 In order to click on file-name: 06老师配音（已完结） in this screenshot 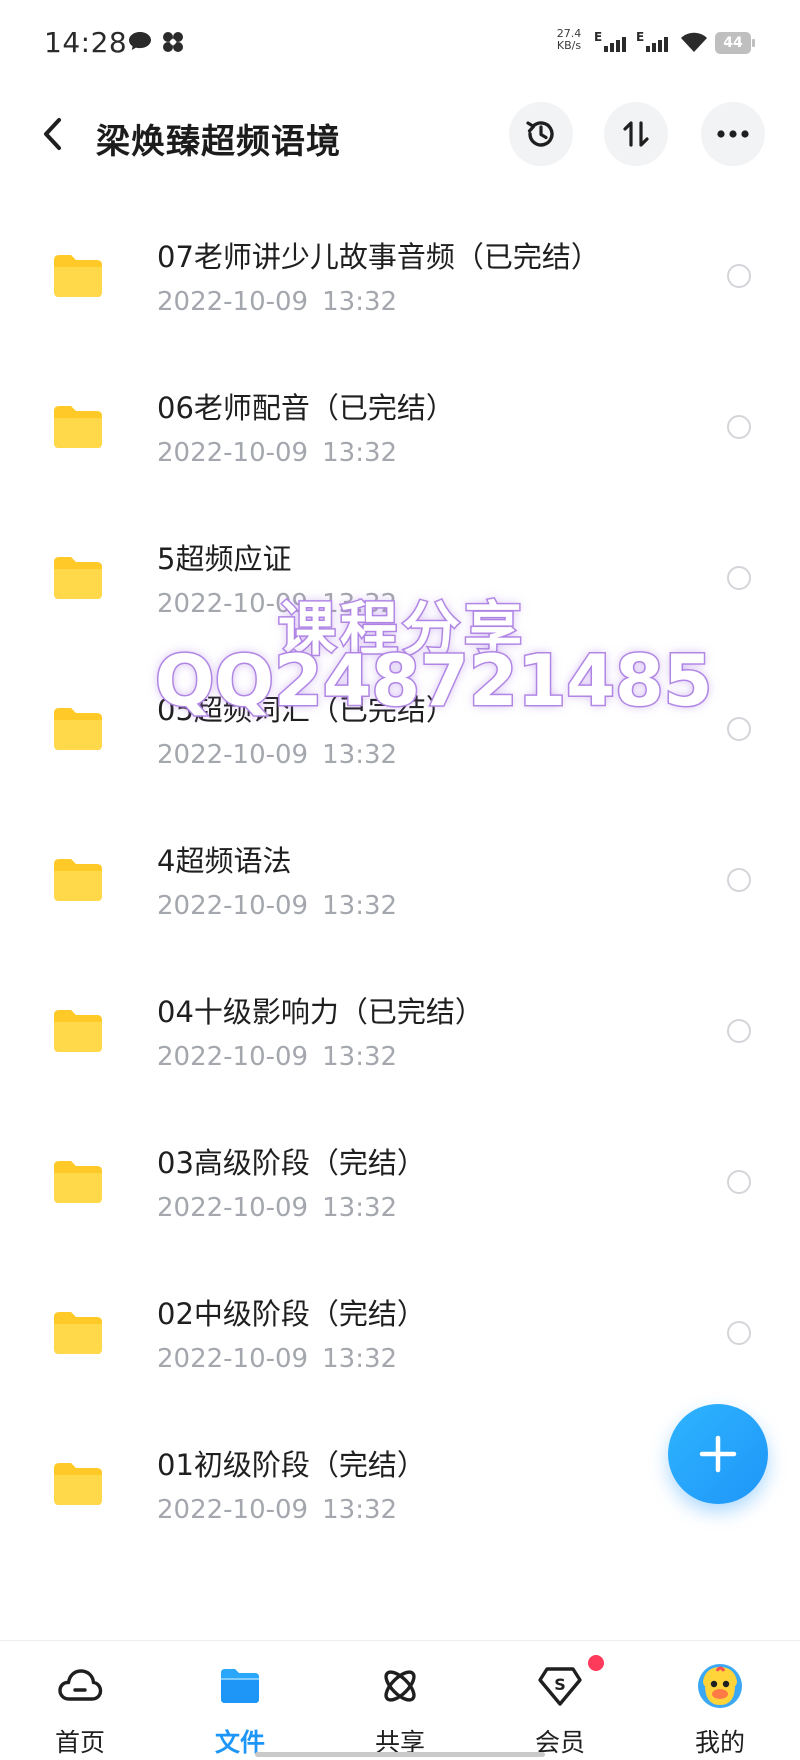, I will do `click(306, 408)`.